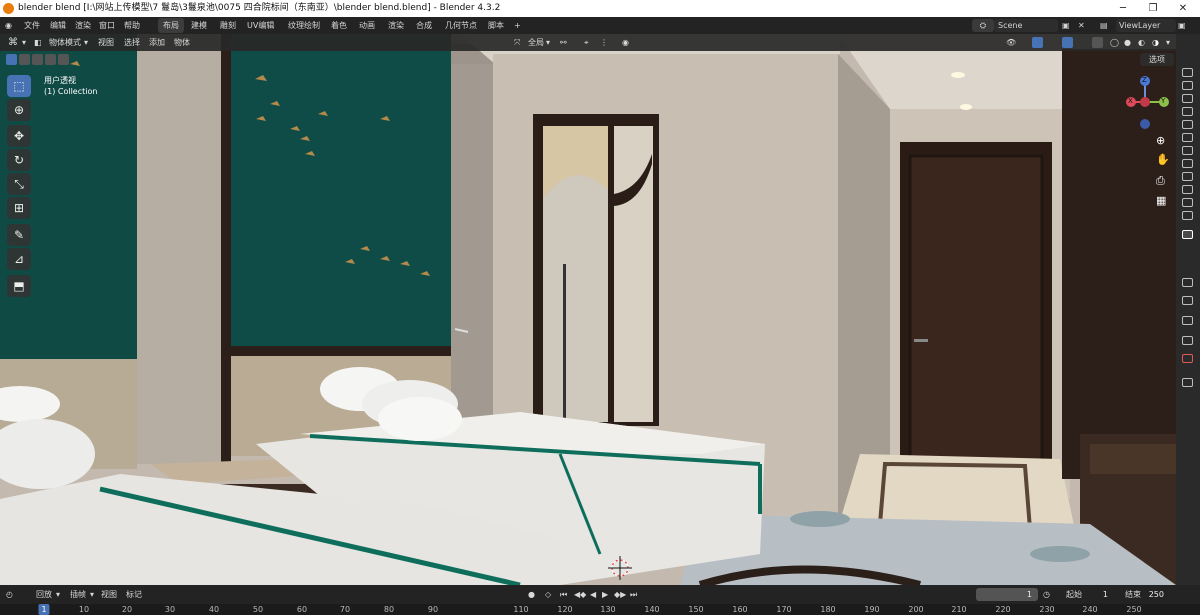  Describe the element at coordinates (24, 59) in the screenshot. I see `select-extend-icon` at that location.